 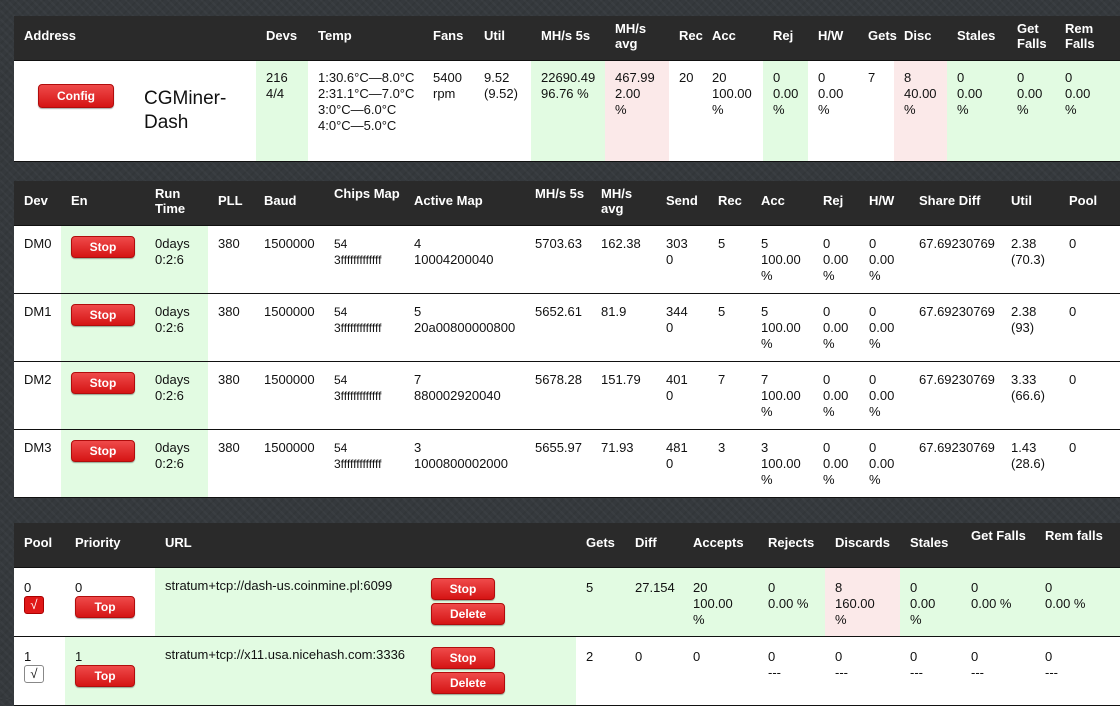 I want to click on run-days: 0days, so click(x=172, y=243).